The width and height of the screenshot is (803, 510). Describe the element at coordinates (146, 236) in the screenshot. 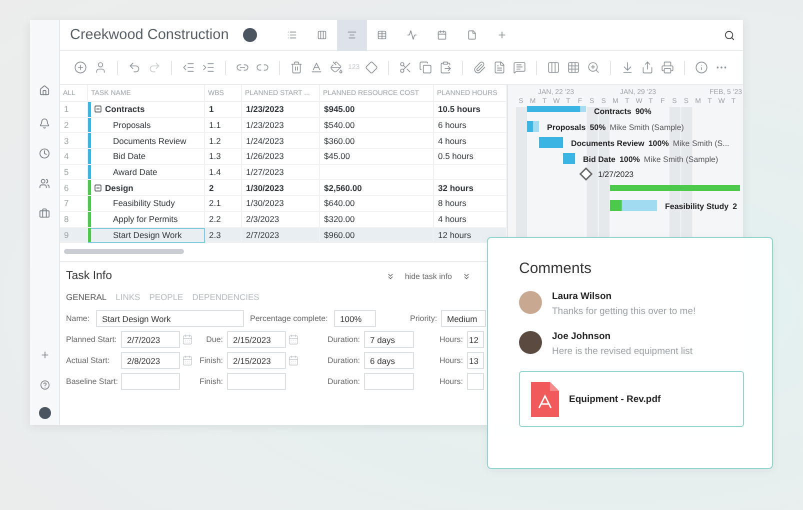

I see `task-name-cell: Start Design Work` at that location.